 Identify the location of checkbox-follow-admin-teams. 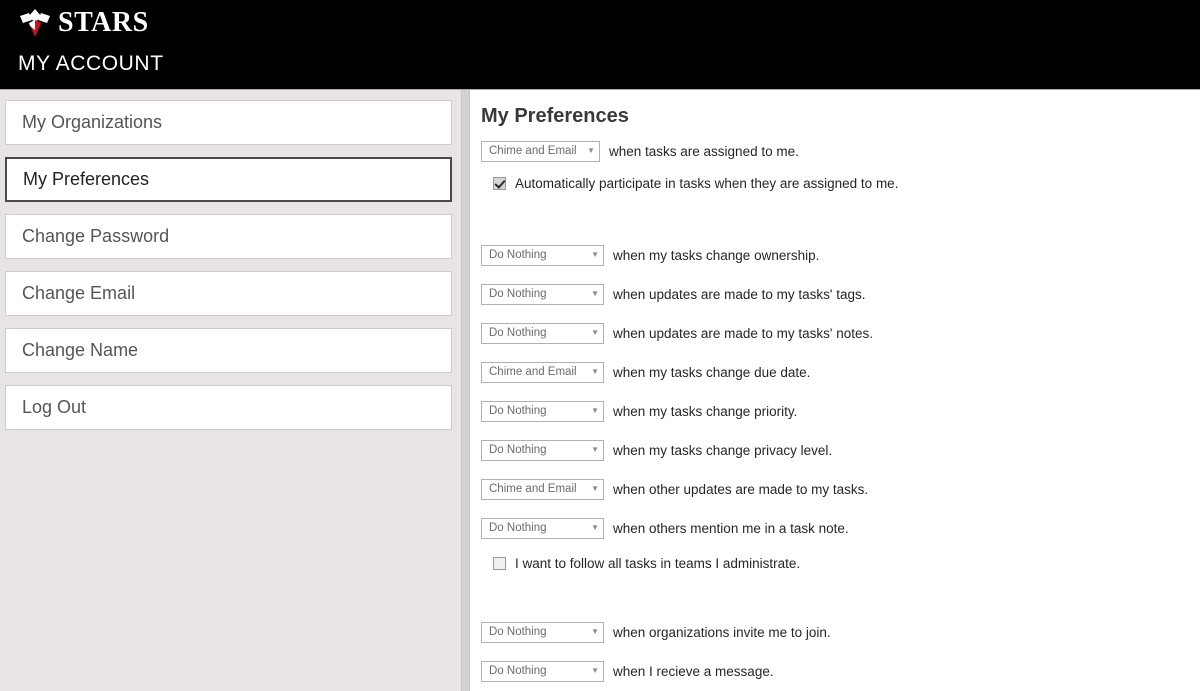
(499, 563).